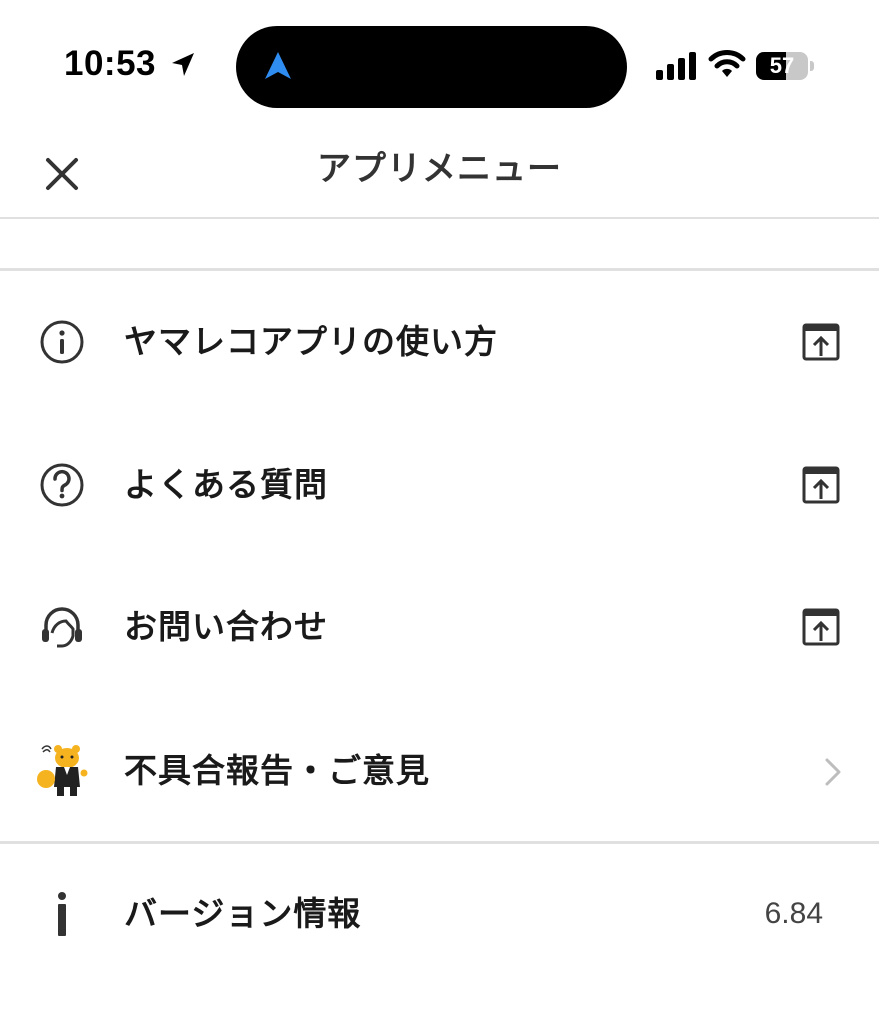 This screenshot has height=1024, width=879. I want to click on info-circle-icon, so click(62, 342).